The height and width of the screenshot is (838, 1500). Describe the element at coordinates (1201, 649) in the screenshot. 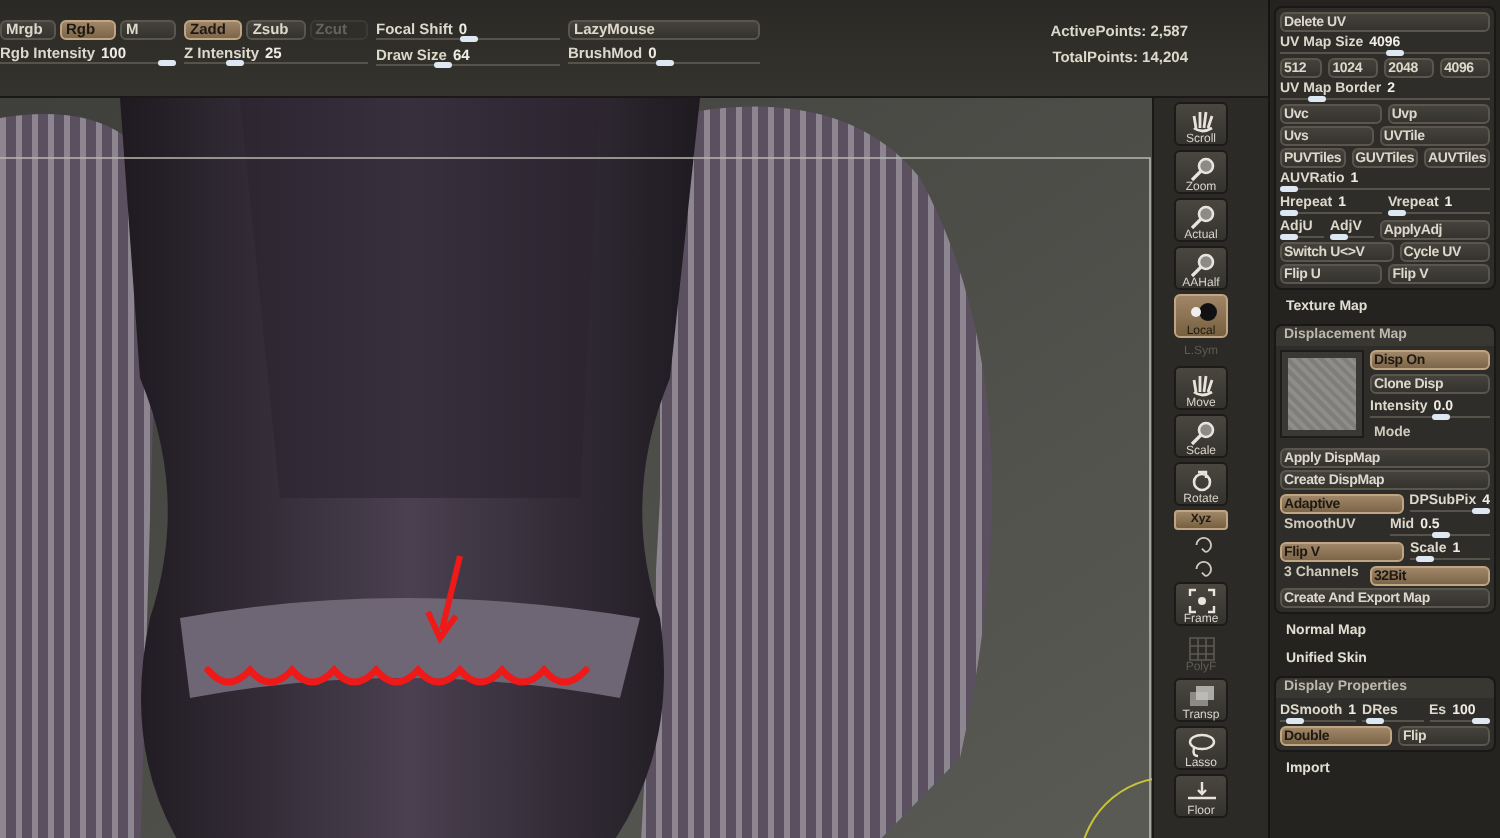

I see `grid-icon` at that location.